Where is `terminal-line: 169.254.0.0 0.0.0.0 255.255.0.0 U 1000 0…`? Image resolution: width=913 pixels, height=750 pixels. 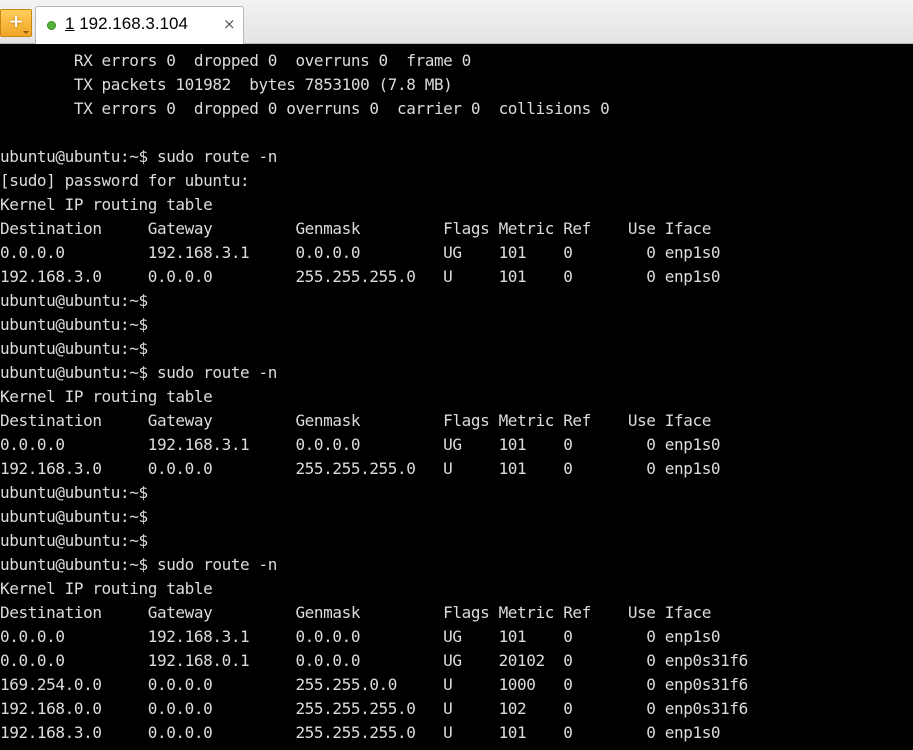
terminal-line: 169.254.0.0 0.0.0.0 255.255.0.0 U 1000 0… is located at coordinates (374, 684).